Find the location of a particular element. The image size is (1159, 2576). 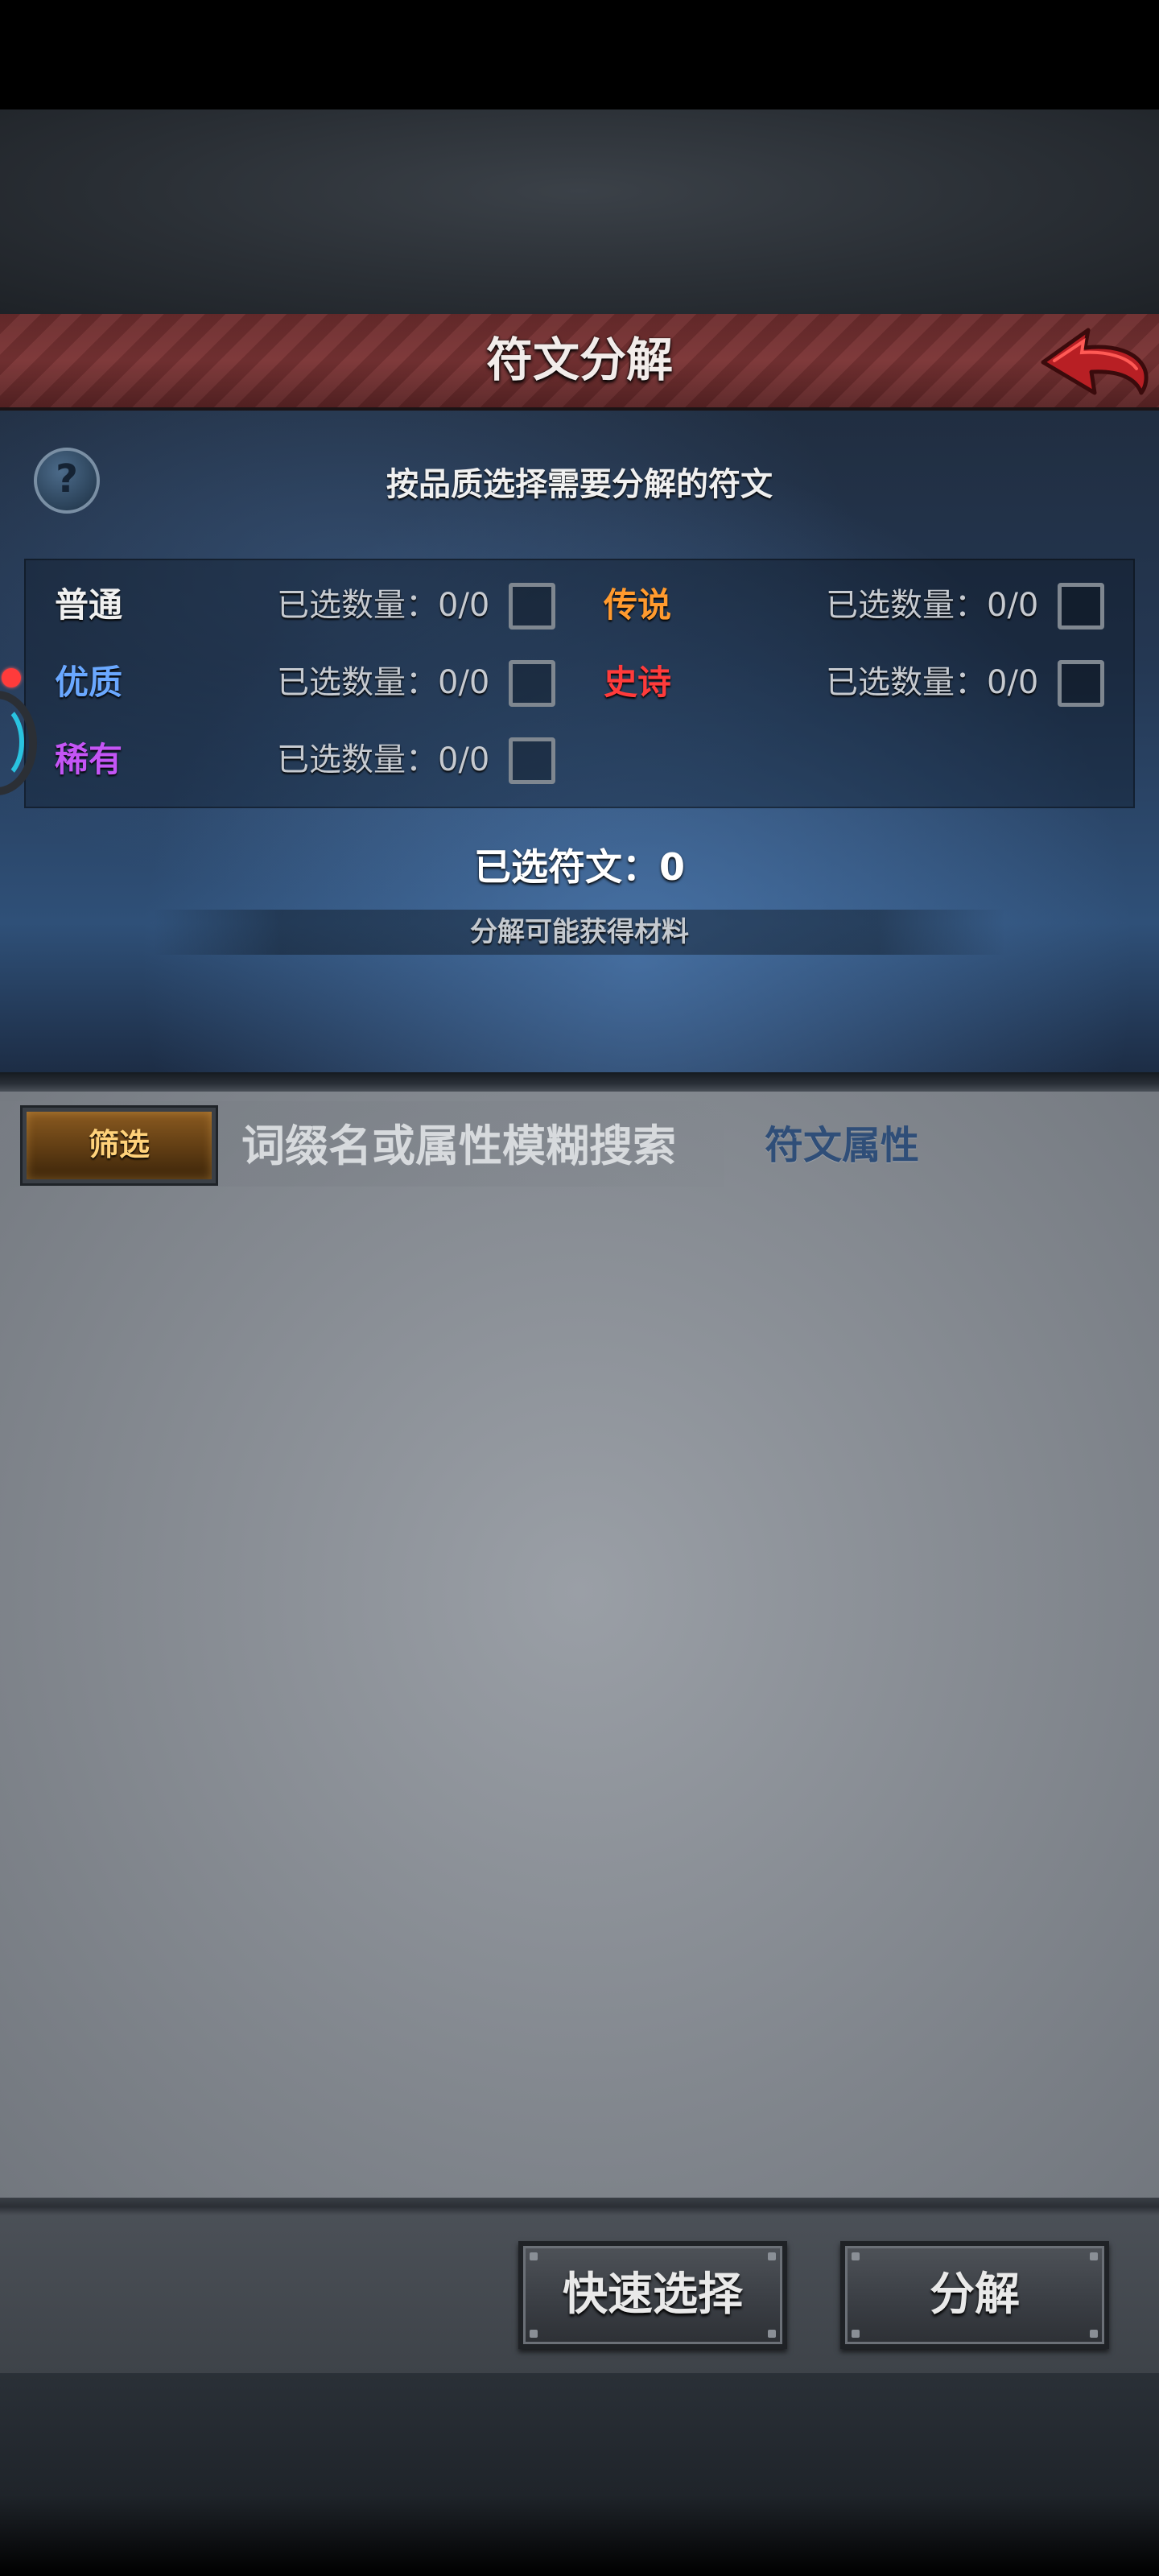

top-background is located at coordinates (579, 211).